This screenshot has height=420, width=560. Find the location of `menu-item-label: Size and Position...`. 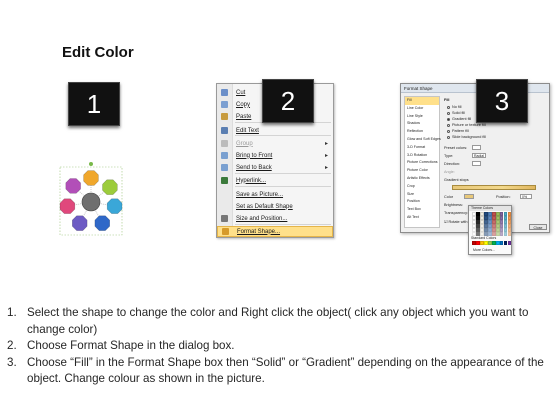

menu-item-label: Size and Position... is located at coordinates (262, 218).